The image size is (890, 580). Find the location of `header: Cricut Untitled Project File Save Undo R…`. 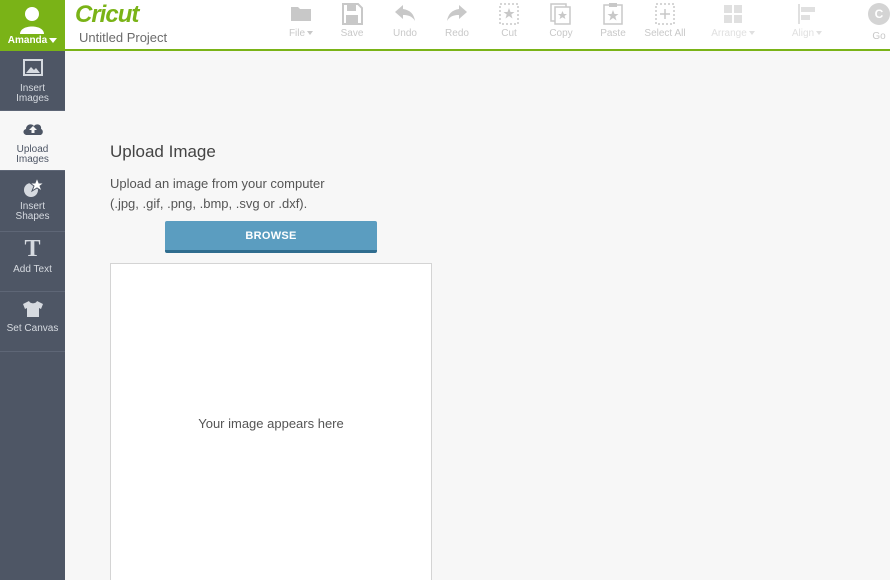

header: Cricut Untitled Project File Save Undo R… is located at coordinates (477, 25).